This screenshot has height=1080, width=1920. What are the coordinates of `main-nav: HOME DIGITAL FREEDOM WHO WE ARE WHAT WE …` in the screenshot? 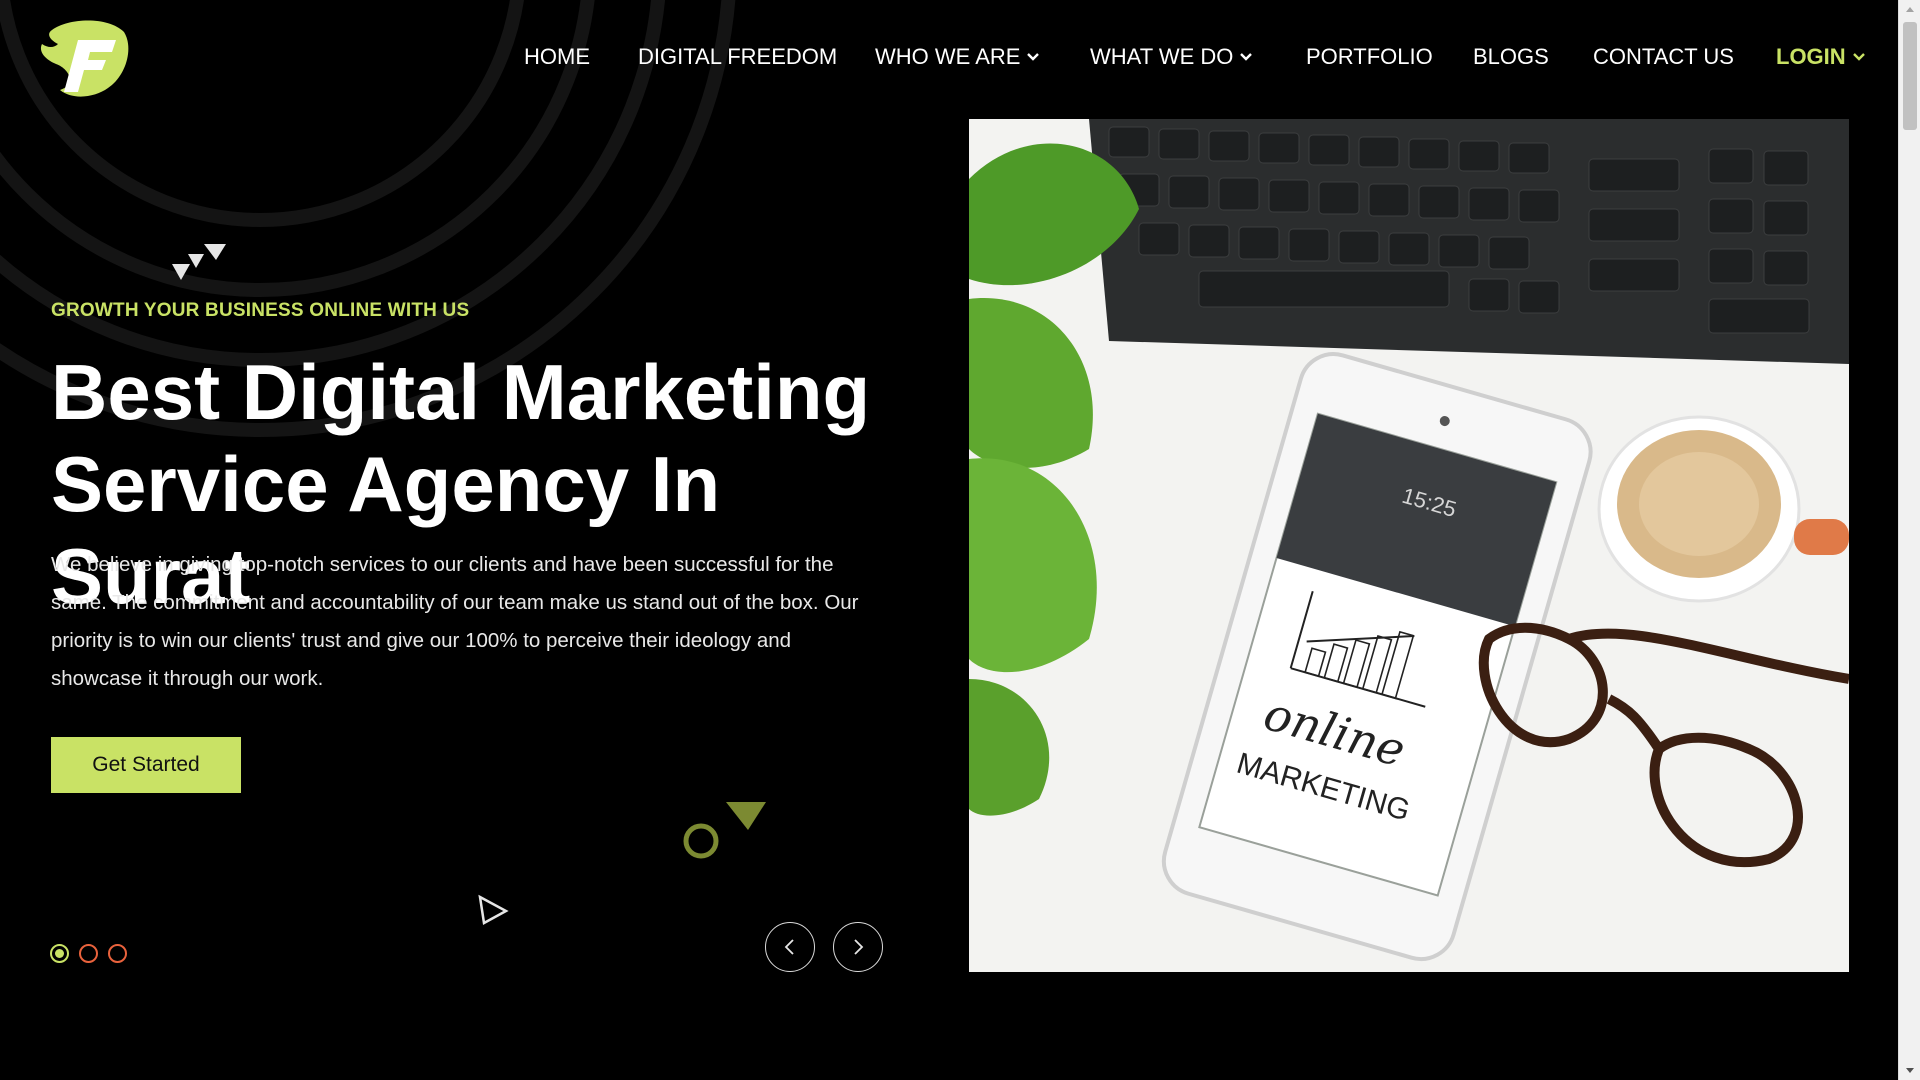 It's located at (949, 57).